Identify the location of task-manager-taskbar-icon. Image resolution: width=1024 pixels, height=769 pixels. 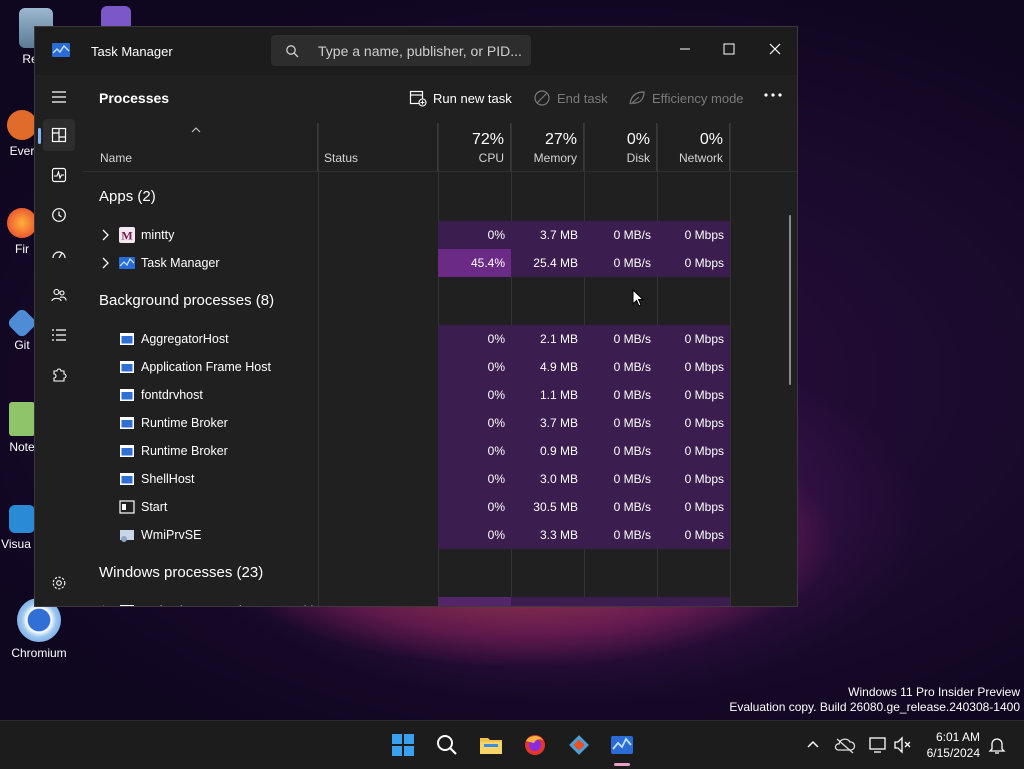
(622, 745).